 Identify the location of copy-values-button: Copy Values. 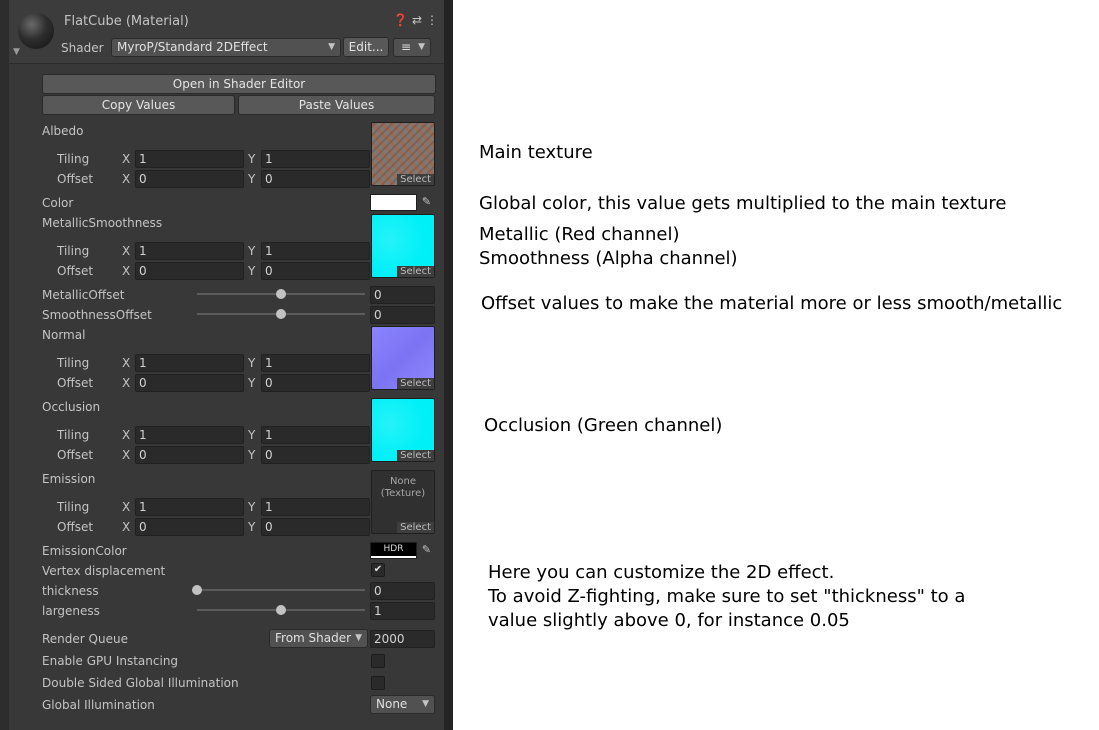
(138, 105).